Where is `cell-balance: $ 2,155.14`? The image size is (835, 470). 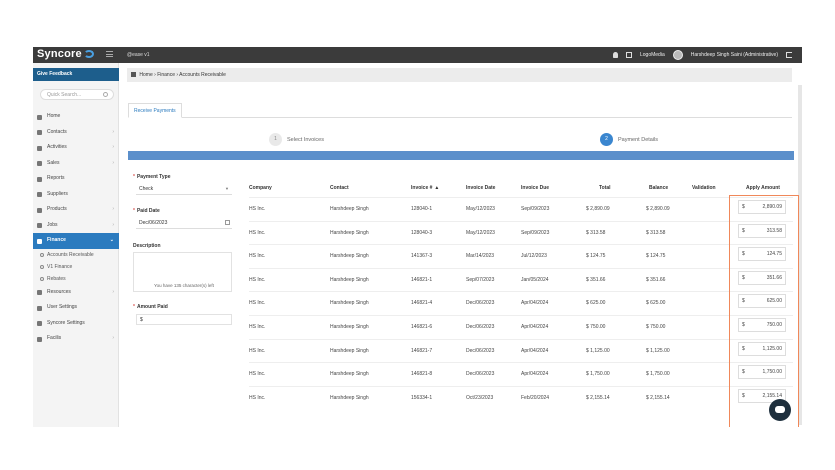
cell-balance: $ 2,155.14 is located at coordinates (658, 397).